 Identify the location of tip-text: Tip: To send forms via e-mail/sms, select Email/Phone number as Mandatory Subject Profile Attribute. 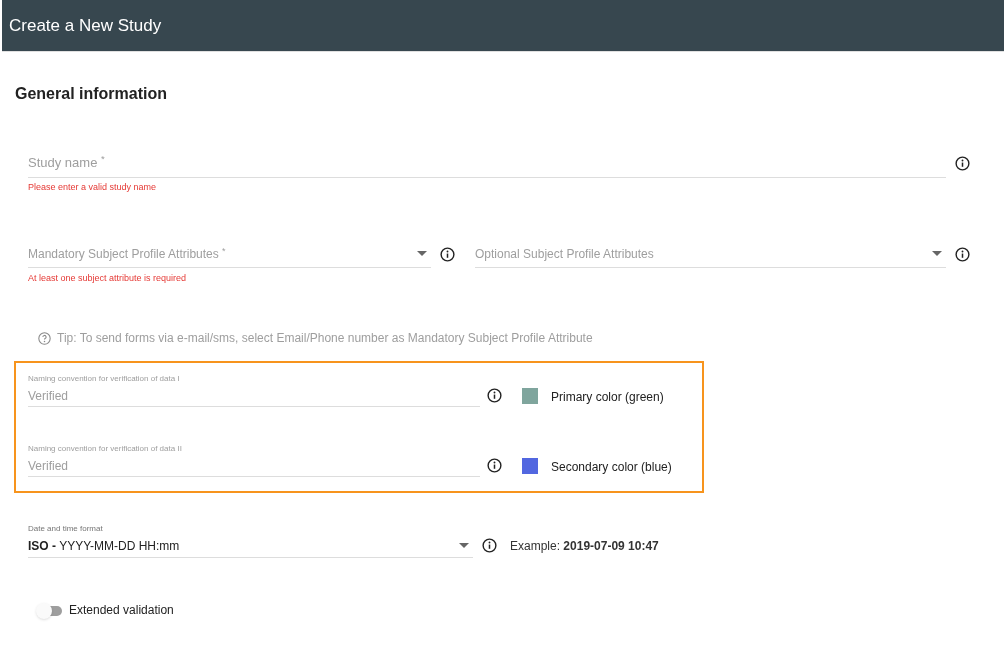
(325, 338).